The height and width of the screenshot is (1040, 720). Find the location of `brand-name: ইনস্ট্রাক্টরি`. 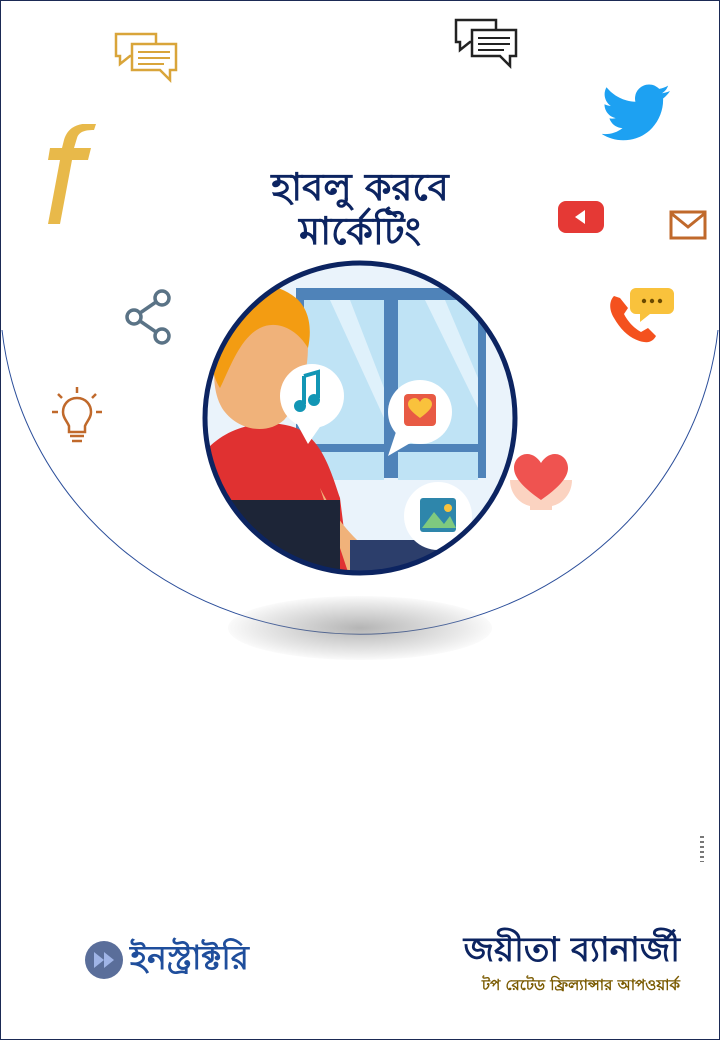

brand-name: ইনস্ট্রাক্টরি is located at coordinates (189, 957).